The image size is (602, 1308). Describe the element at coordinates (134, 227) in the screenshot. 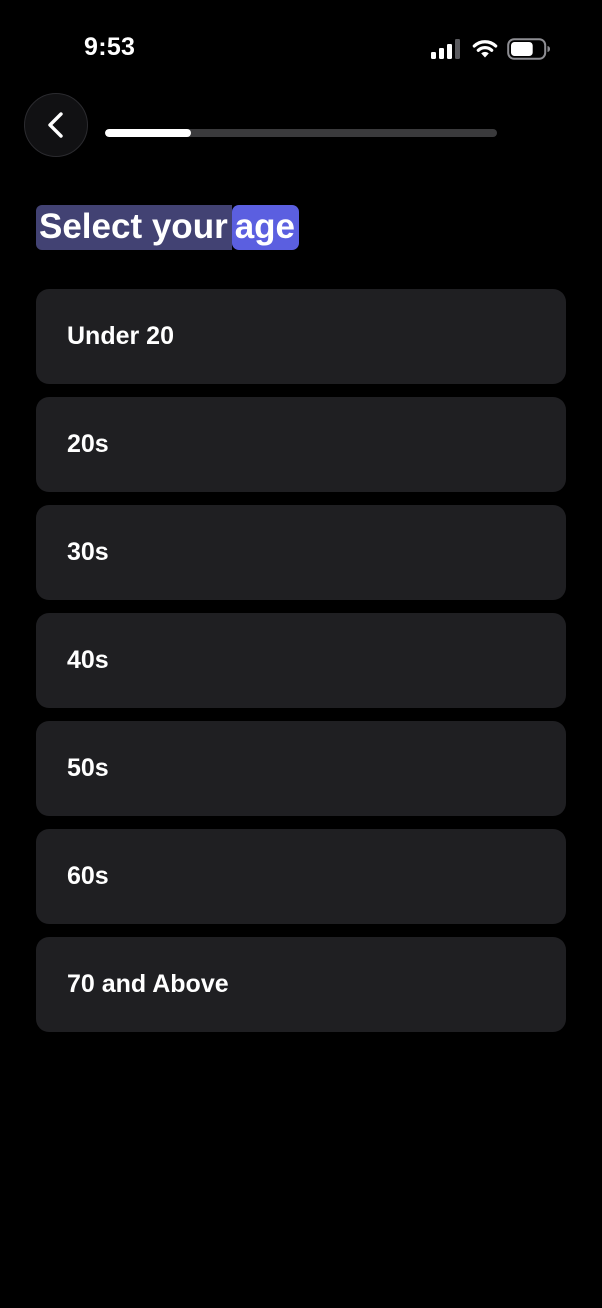

I see `title-text: Select your` at that location.